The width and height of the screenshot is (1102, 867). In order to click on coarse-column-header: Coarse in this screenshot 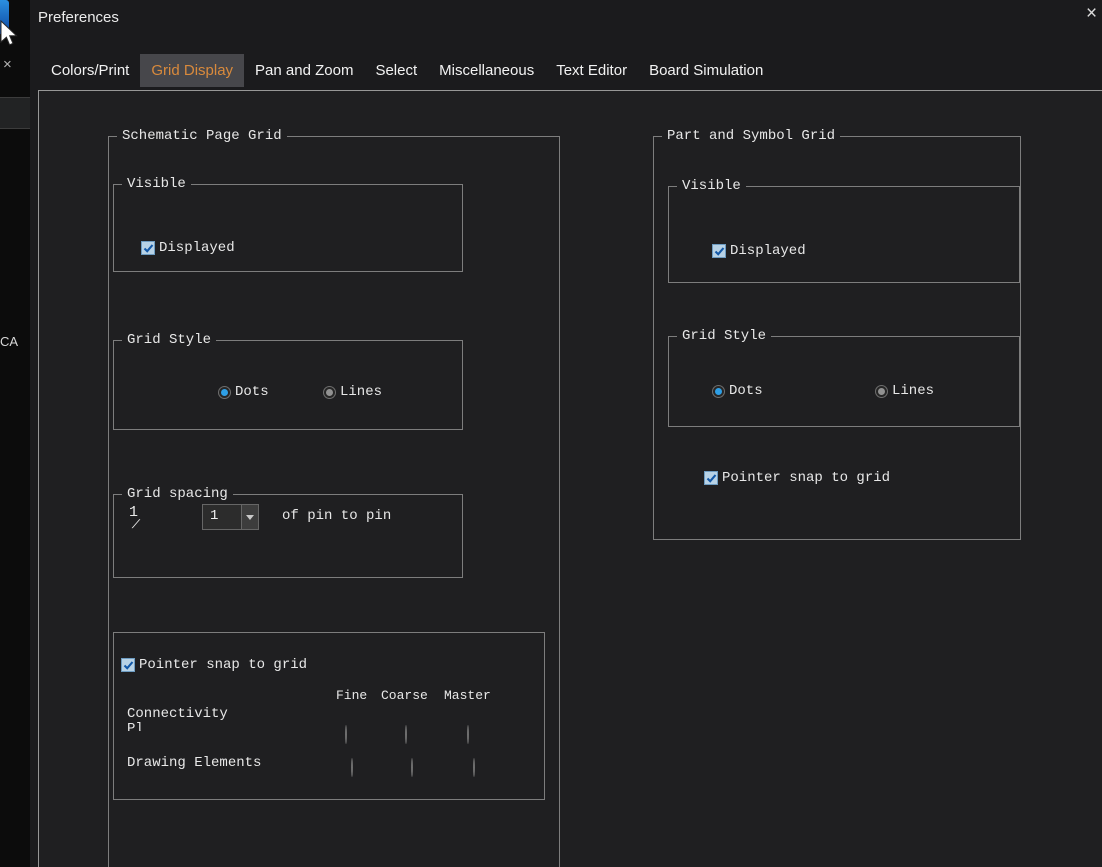, I will do `click(404, 695)`.